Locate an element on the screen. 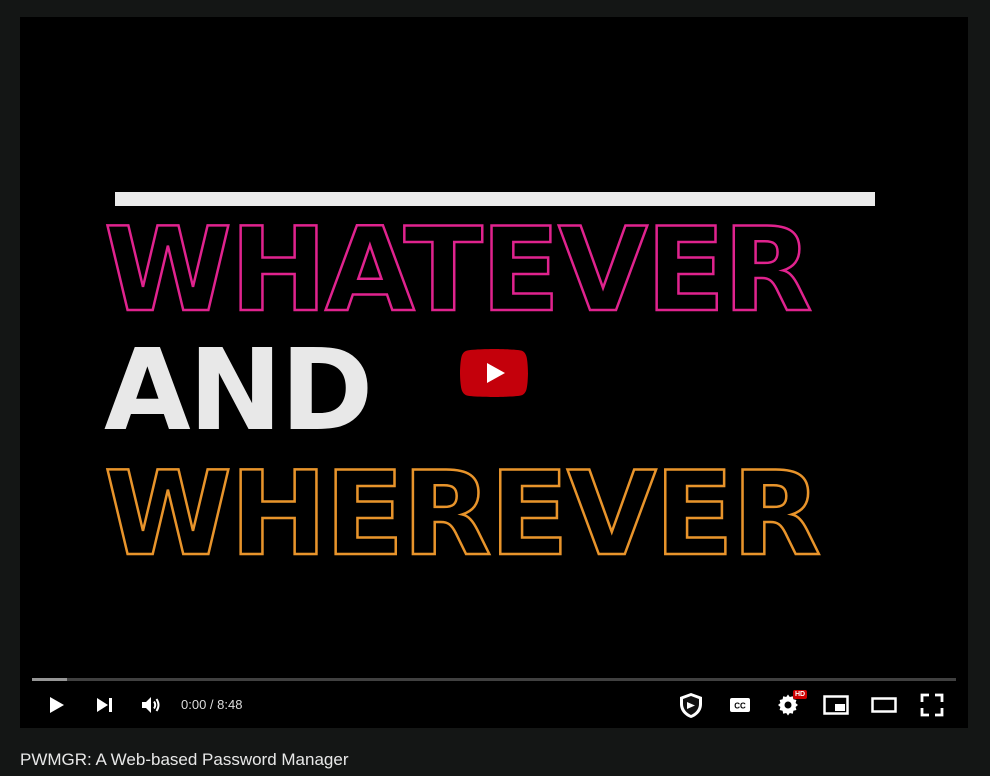  frame-word-whatever: WHATEVER is located at coordinates (458, 270).